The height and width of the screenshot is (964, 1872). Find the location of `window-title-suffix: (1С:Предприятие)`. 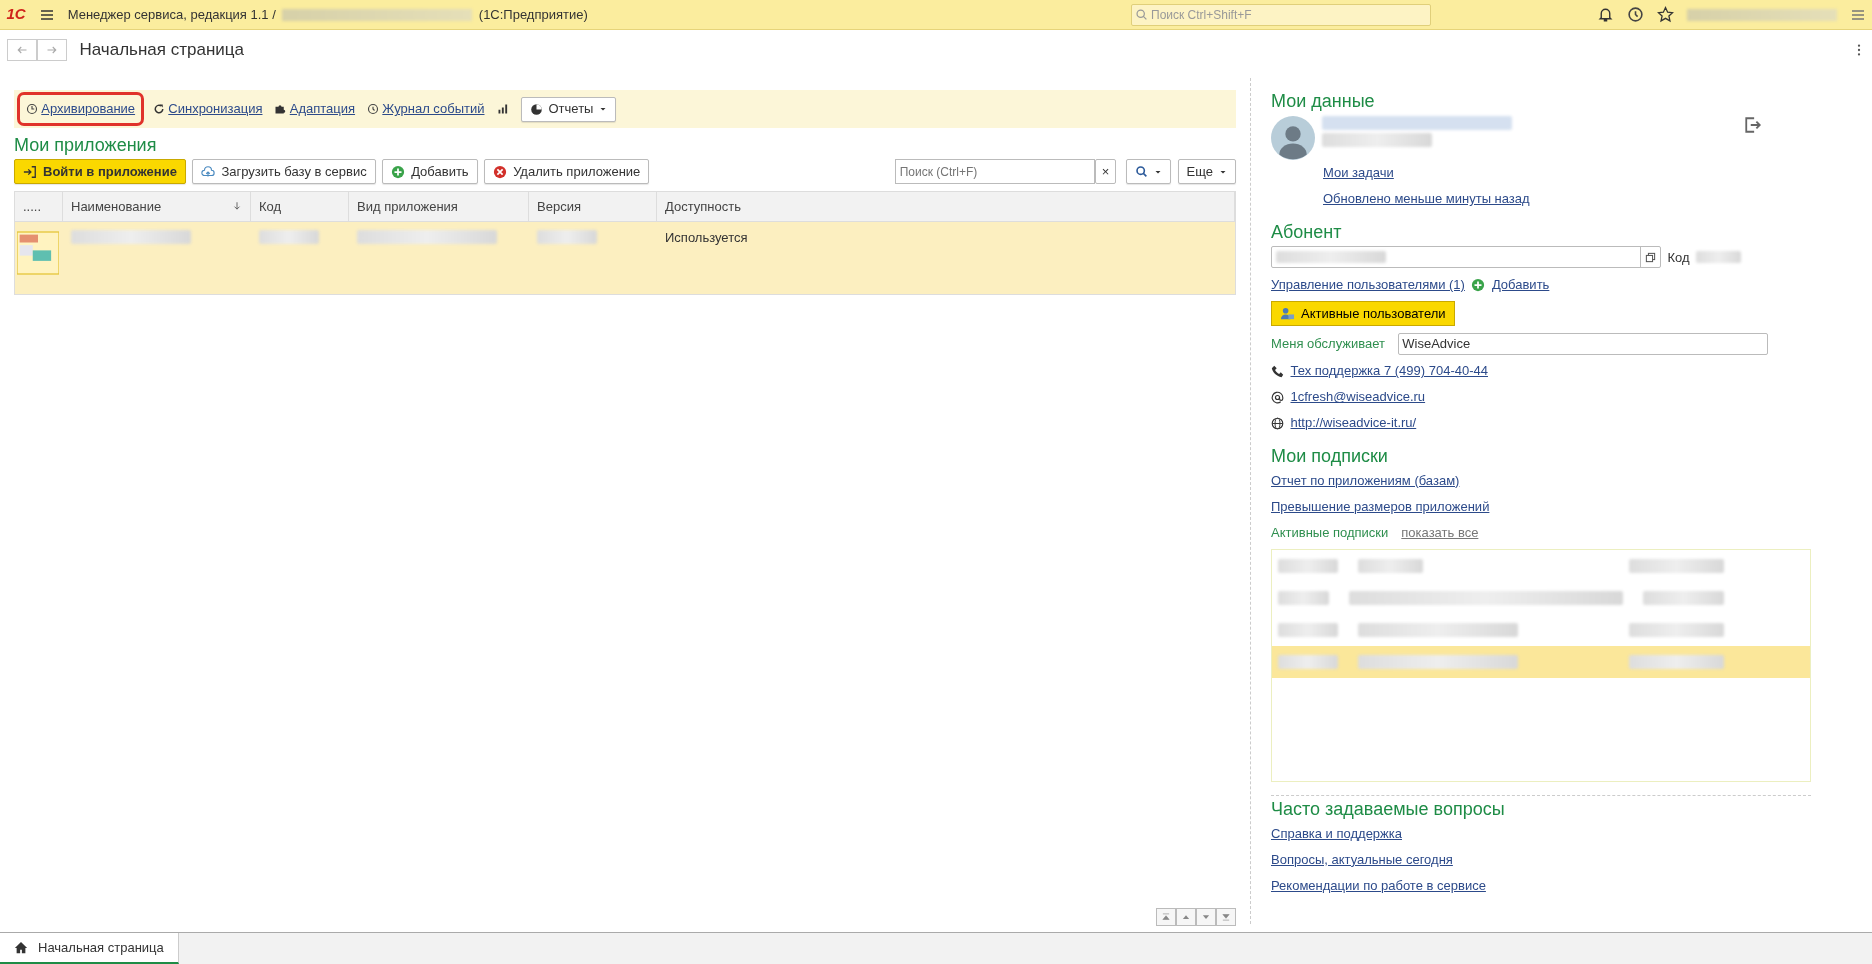

window-title-suffix: (1С:Предприятие) is located at coordinates (533, 14).